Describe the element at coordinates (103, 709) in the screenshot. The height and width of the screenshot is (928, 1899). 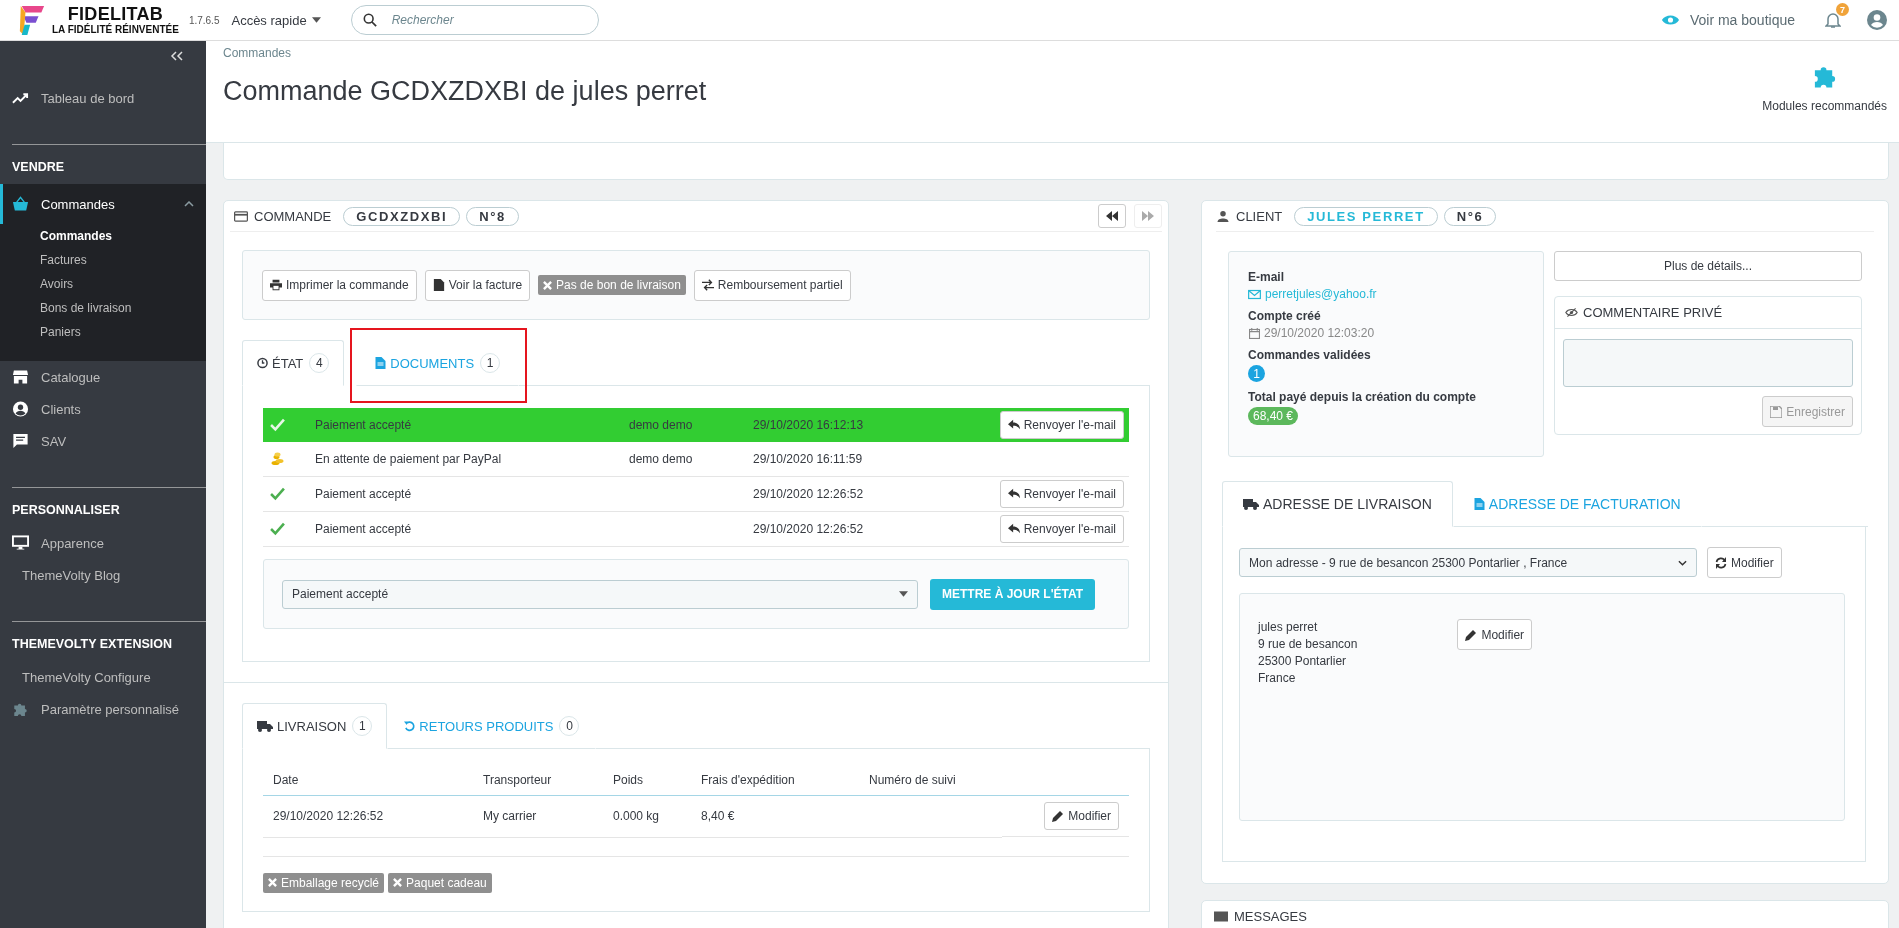
I see `sidebar-item: Paramètre personnalisé` at that location.